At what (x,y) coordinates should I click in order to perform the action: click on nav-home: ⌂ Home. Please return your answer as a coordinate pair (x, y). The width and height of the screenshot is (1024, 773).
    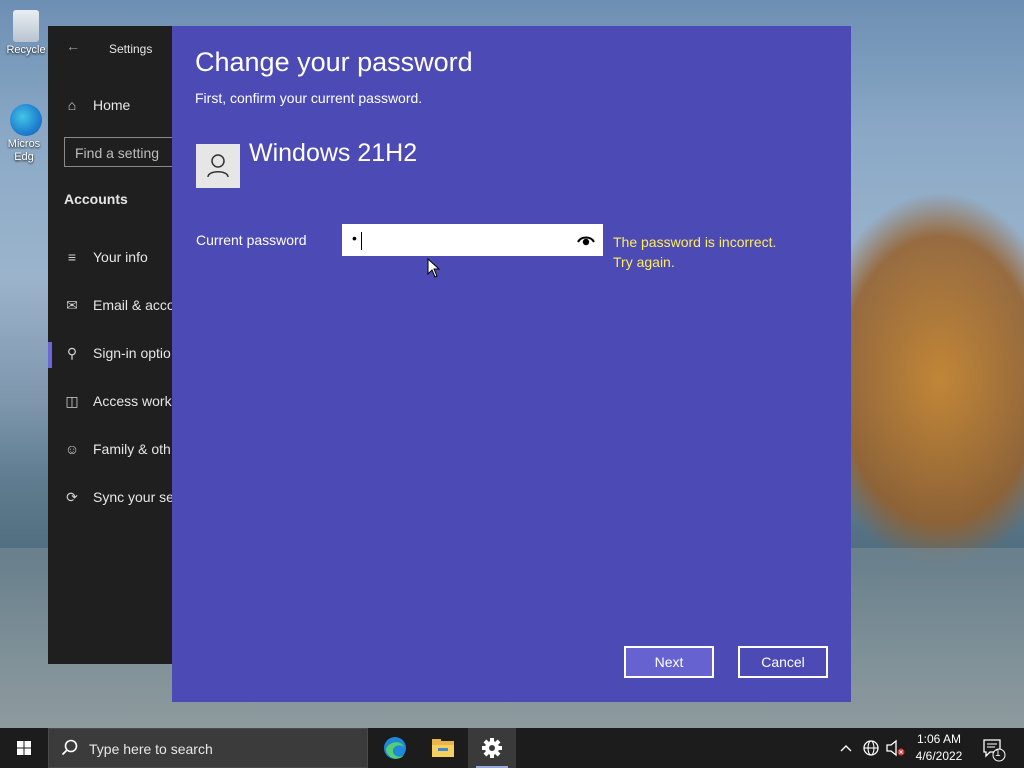
    Looking at the image, I should click on (97, 105).